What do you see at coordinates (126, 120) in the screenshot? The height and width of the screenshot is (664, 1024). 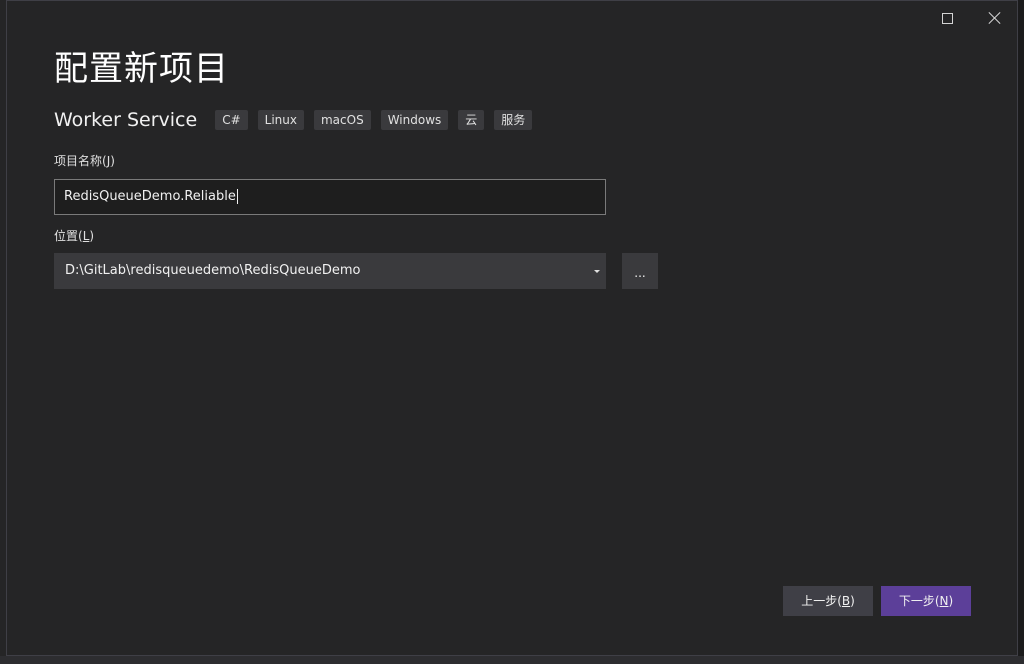 I see `template-name: Worker Service` at bounding box center [126, 120].